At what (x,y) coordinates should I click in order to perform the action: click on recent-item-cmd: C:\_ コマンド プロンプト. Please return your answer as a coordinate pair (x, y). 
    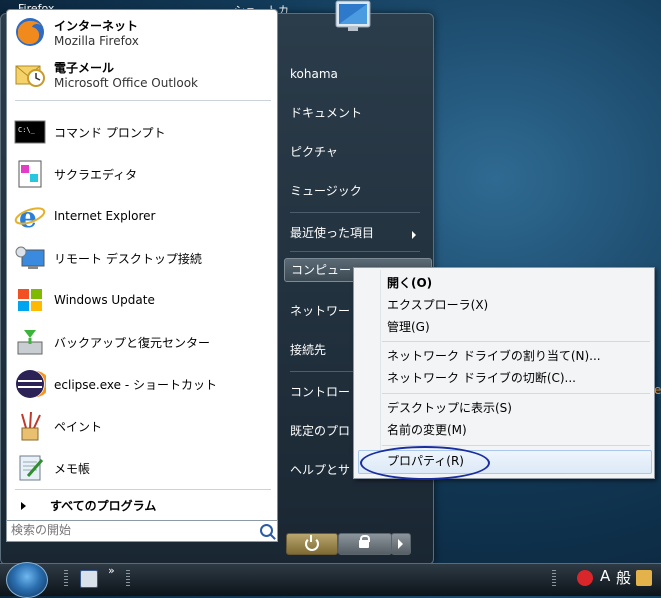
    Looking at the image, I should click on (142, 132).